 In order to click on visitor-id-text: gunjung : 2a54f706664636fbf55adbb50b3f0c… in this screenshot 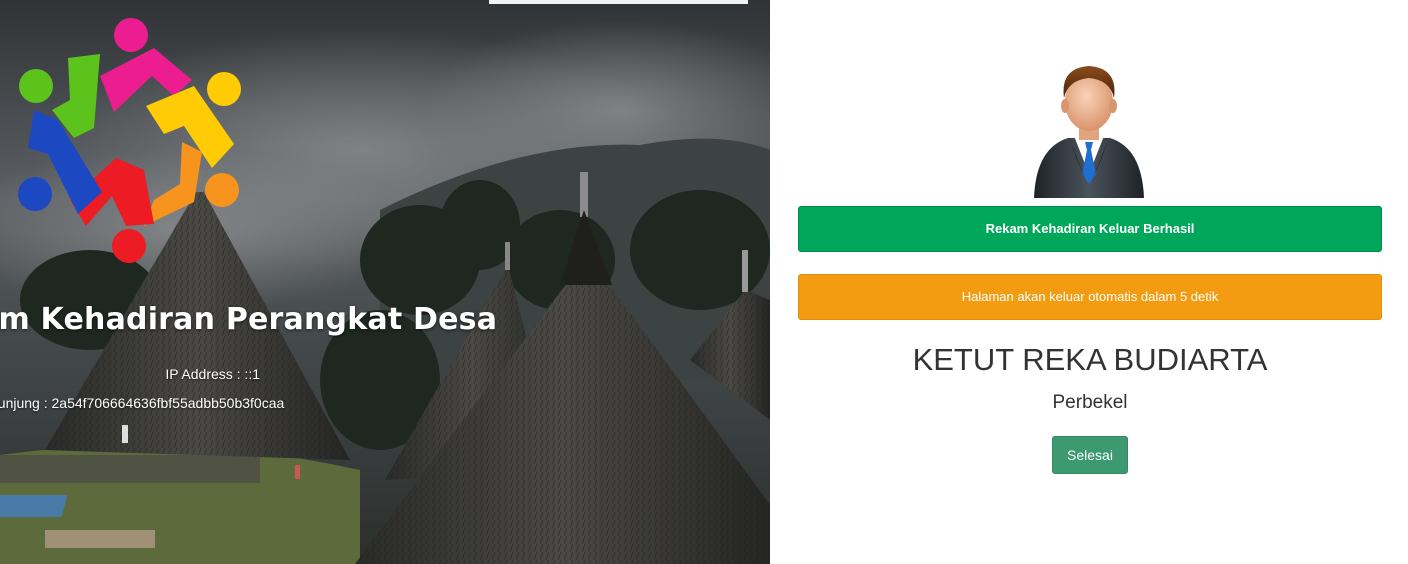, I will do `click(142, 403)`.